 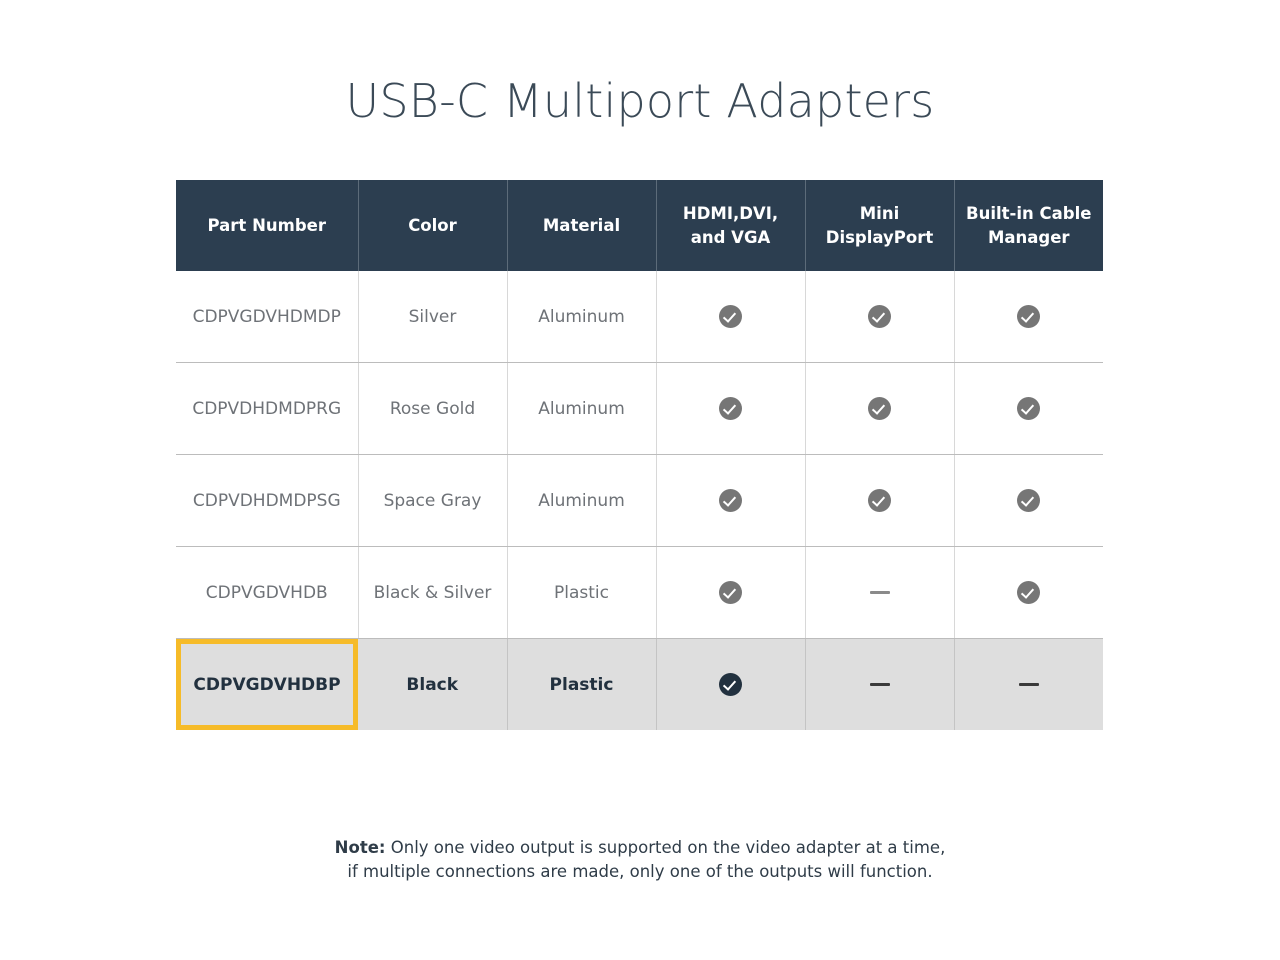 I want to click on cell-color: Black, so click(x=433, y=684).